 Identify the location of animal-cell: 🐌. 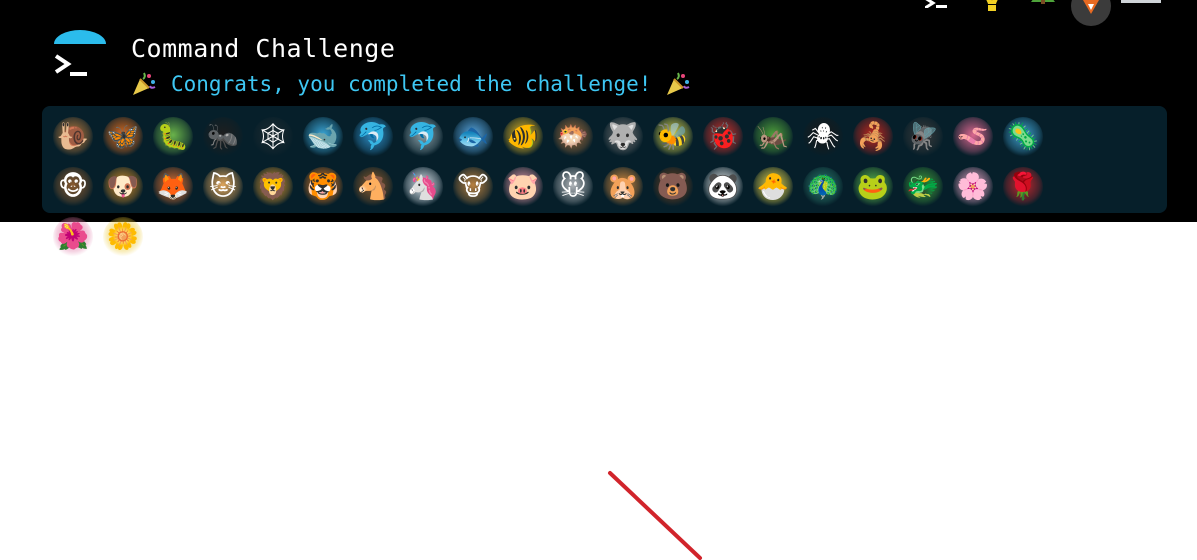
(73, 137).